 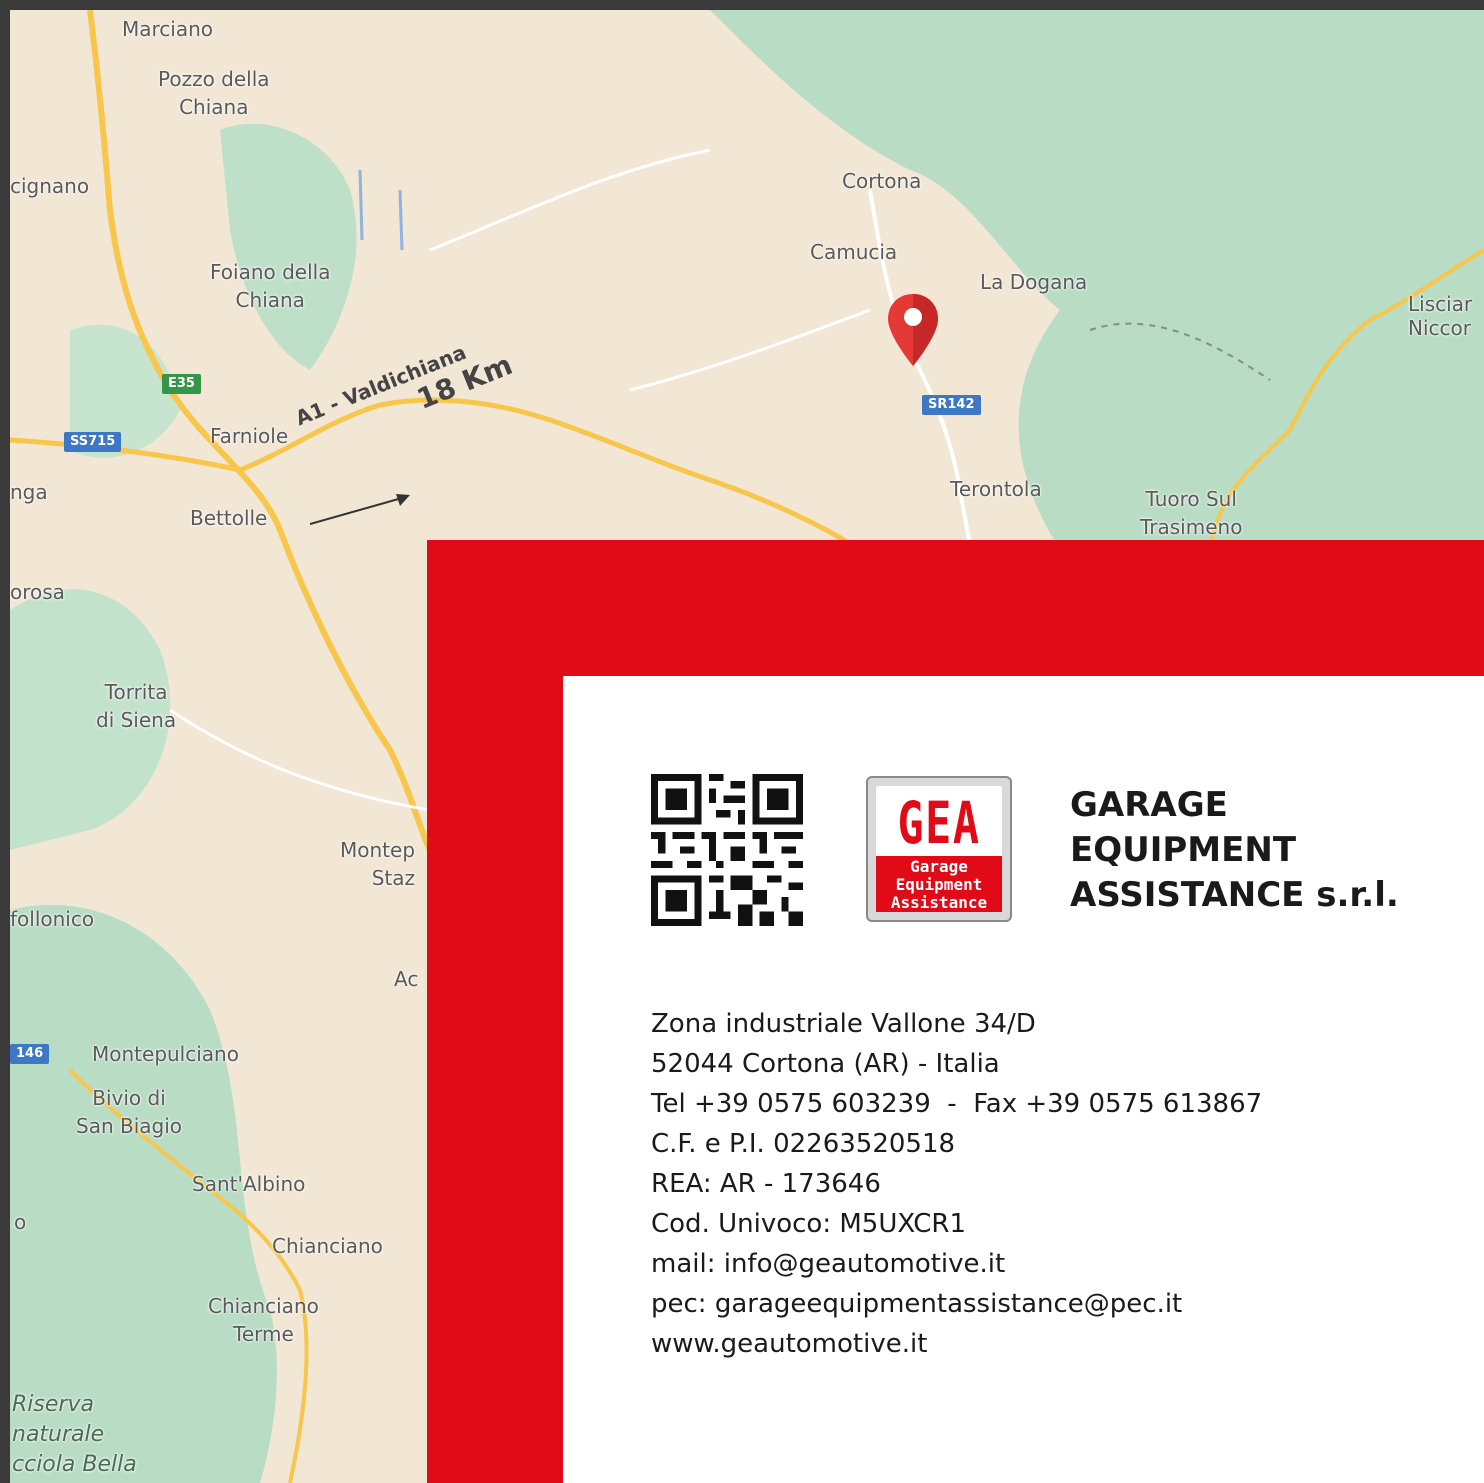 I want to click on gea-logo: GEA Garage Equipment Assistance, so click(x=939, y=849).